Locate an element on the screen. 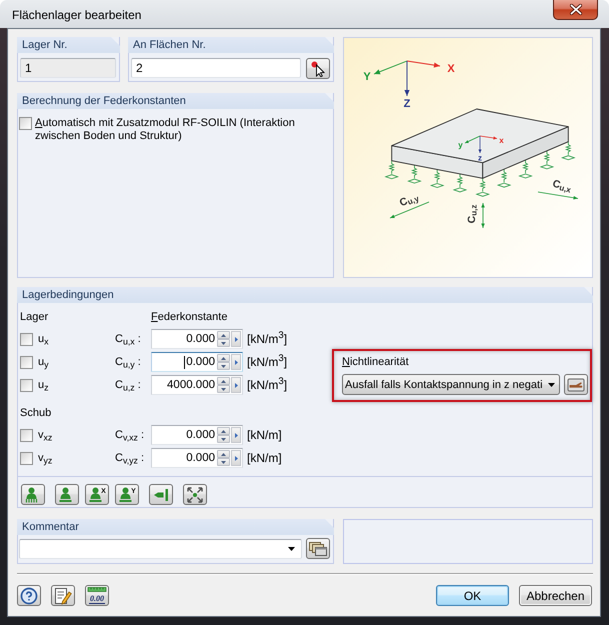 The height and width of the screenshot is (625, 609). text-field: 2 is located at coordinates (216, 68).